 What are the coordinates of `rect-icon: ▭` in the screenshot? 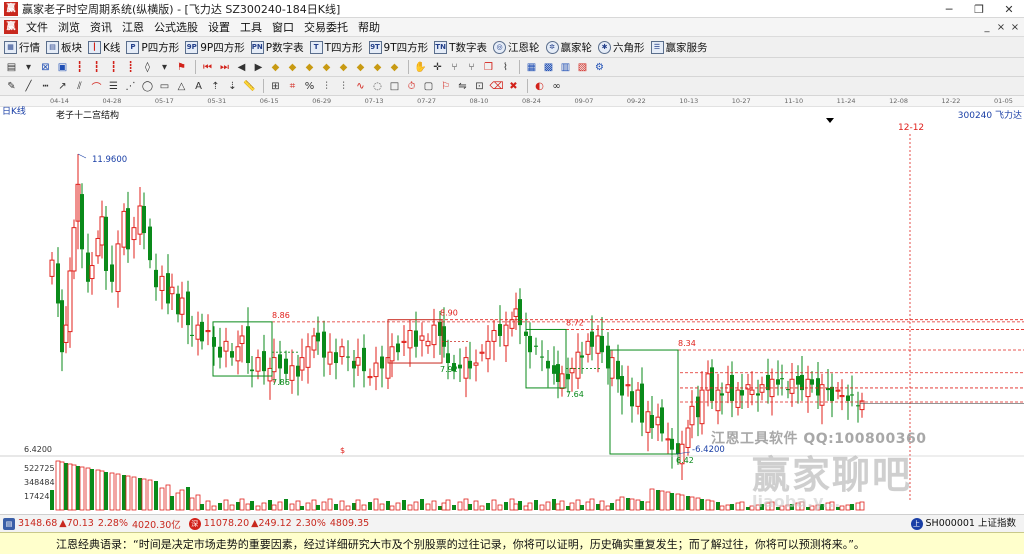 It's located at (164, 86).